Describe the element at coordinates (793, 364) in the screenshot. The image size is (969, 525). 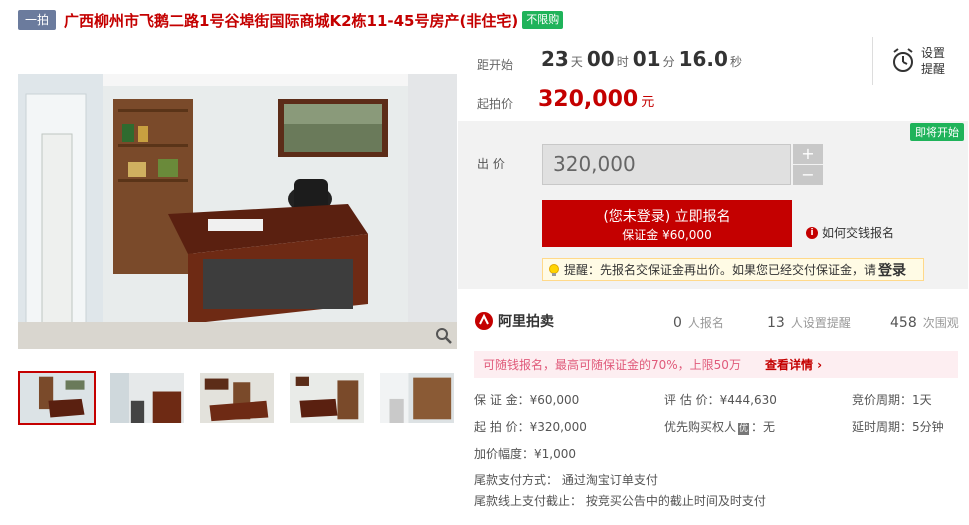
I see `loan-details-link: 查看详情 ›` at that location.